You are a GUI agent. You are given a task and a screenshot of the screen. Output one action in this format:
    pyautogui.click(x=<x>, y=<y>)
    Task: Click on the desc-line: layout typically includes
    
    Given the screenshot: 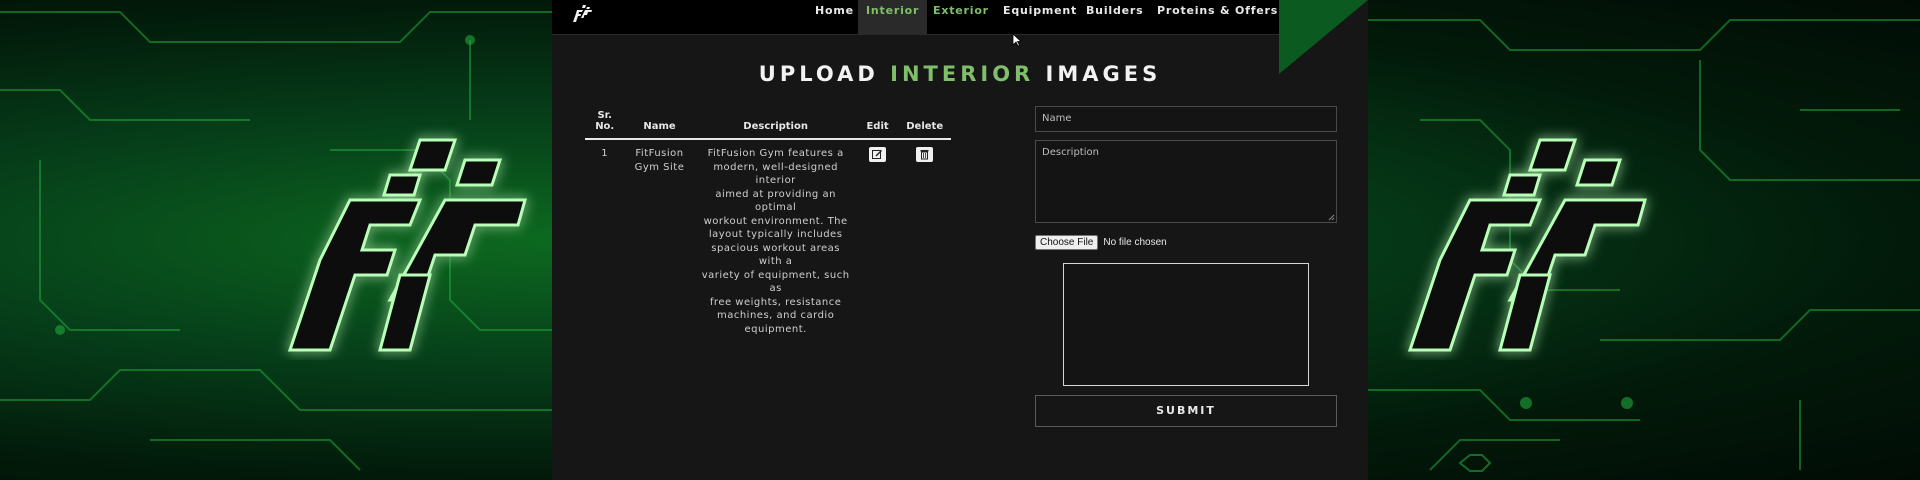 What is the action you would take?
    pyautogui.click(x=775, y=234)
    